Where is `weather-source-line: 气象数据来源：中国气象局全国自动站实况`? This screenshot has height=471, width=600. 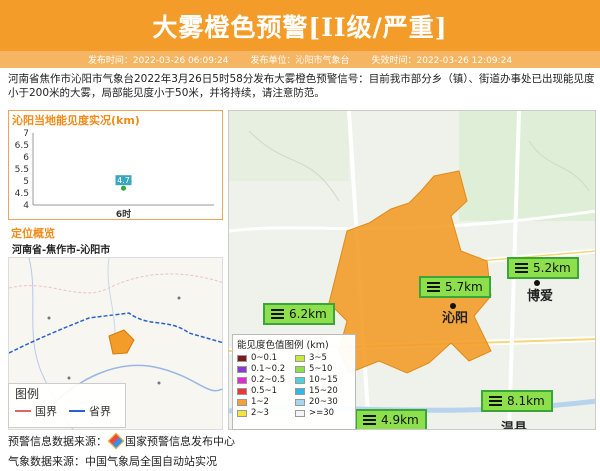
weather-source-line: 气象数据来源：中国气象局全国自动站实况 is located at coordinates (112, 461).